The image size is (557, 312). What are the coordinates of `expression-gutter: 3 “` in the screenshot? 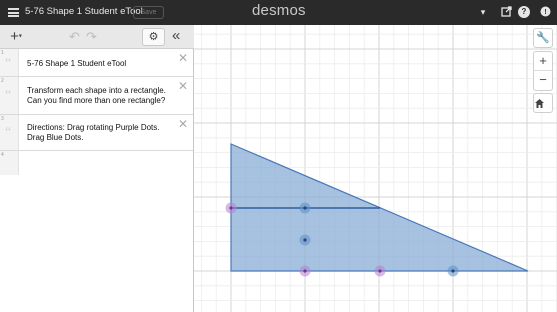 It's located at (9, 132).